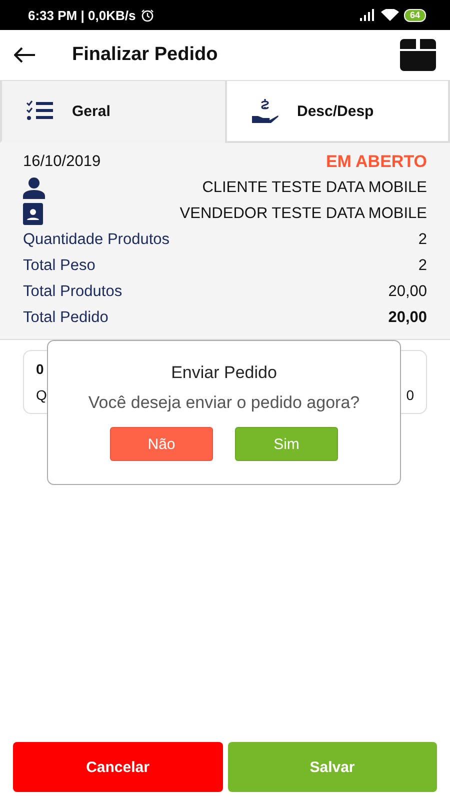 The image size is (450, 800). I want to click on person-icon, so click(34, 188).